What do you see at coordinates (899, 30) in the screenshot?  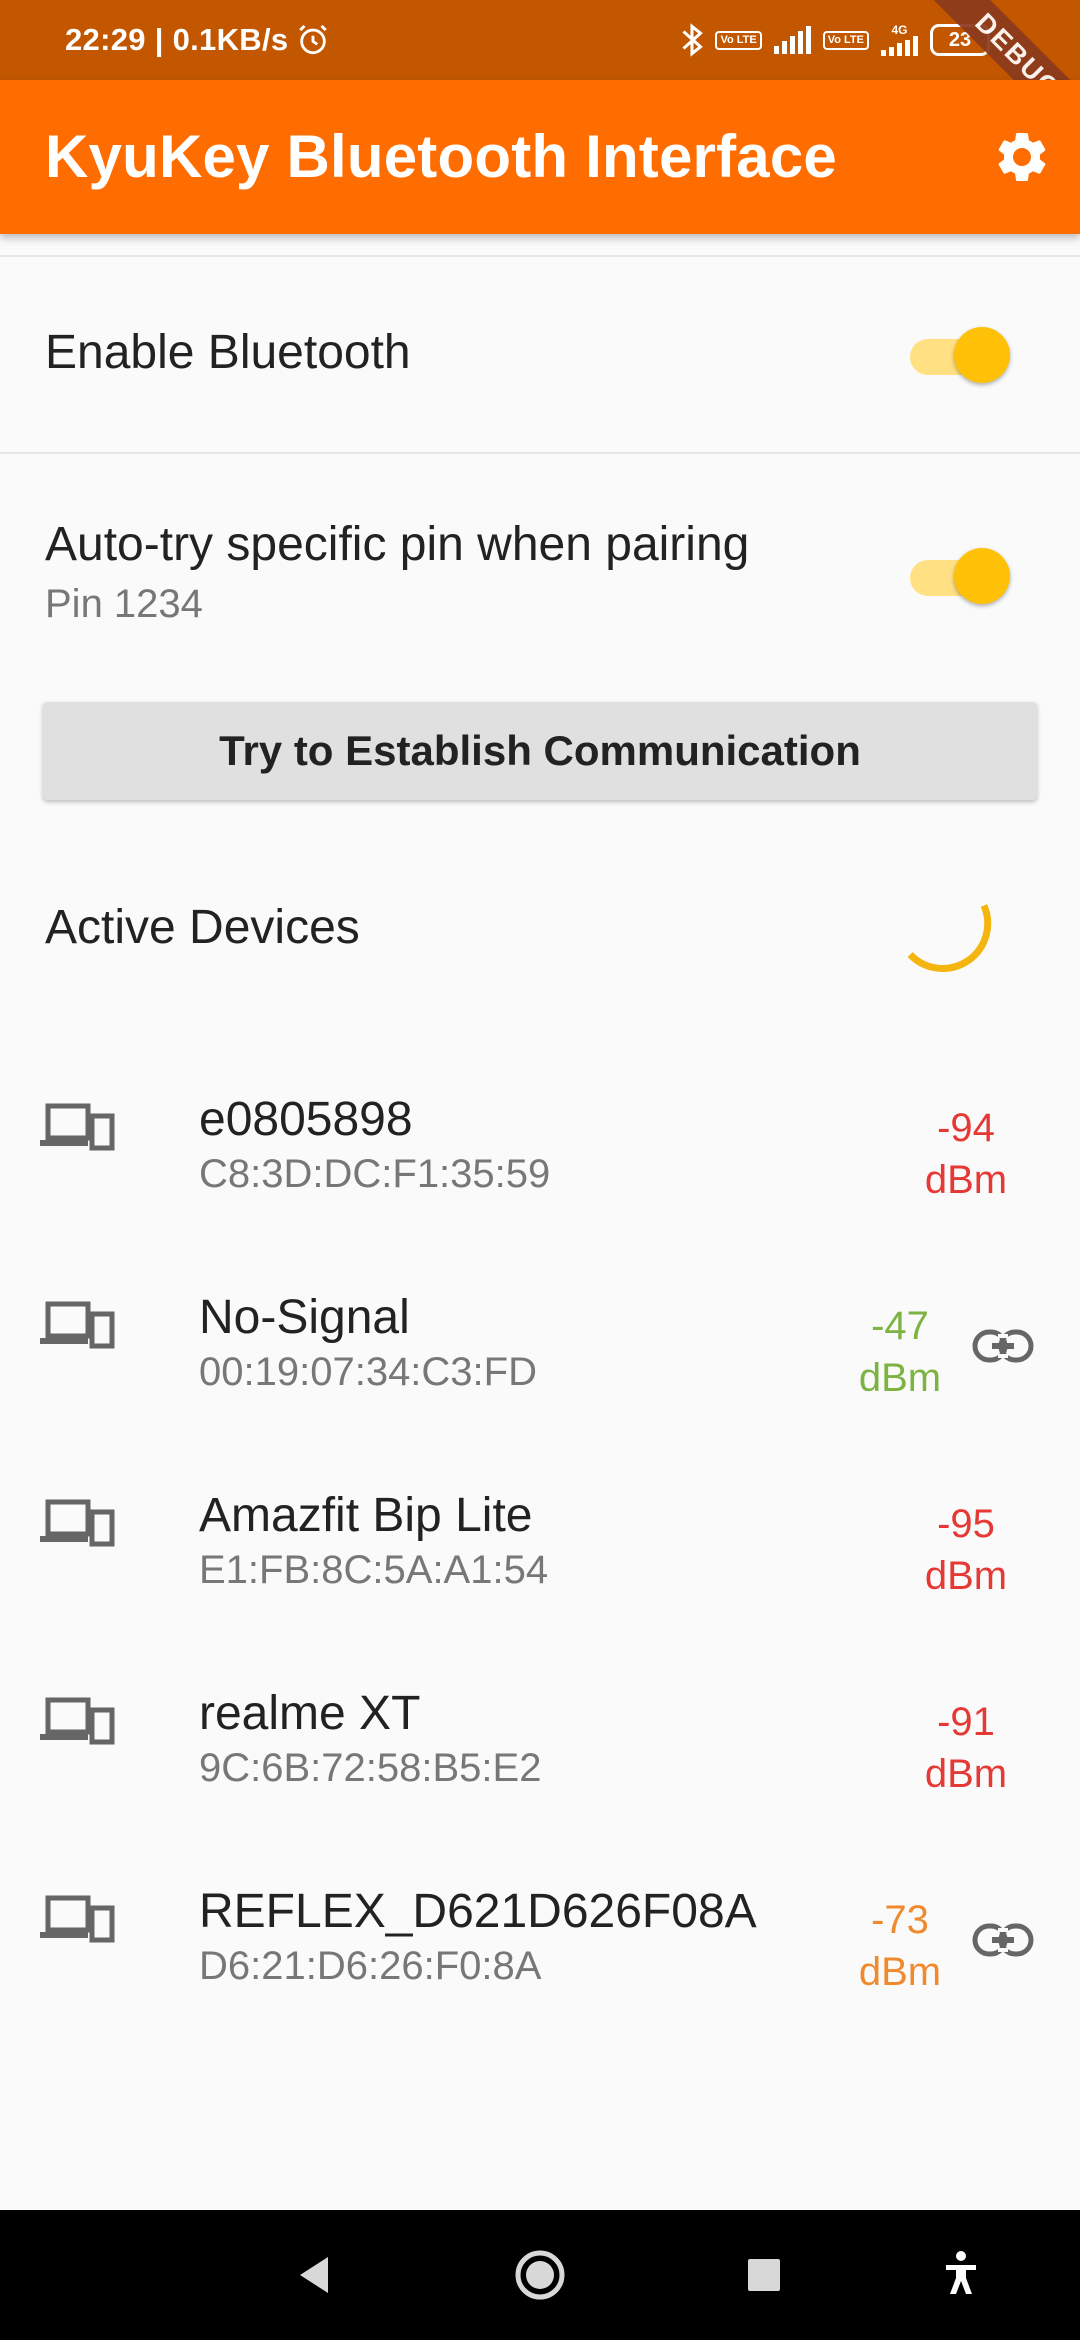 I see `network-type-label: 4G` at bounding box center [899, 30].